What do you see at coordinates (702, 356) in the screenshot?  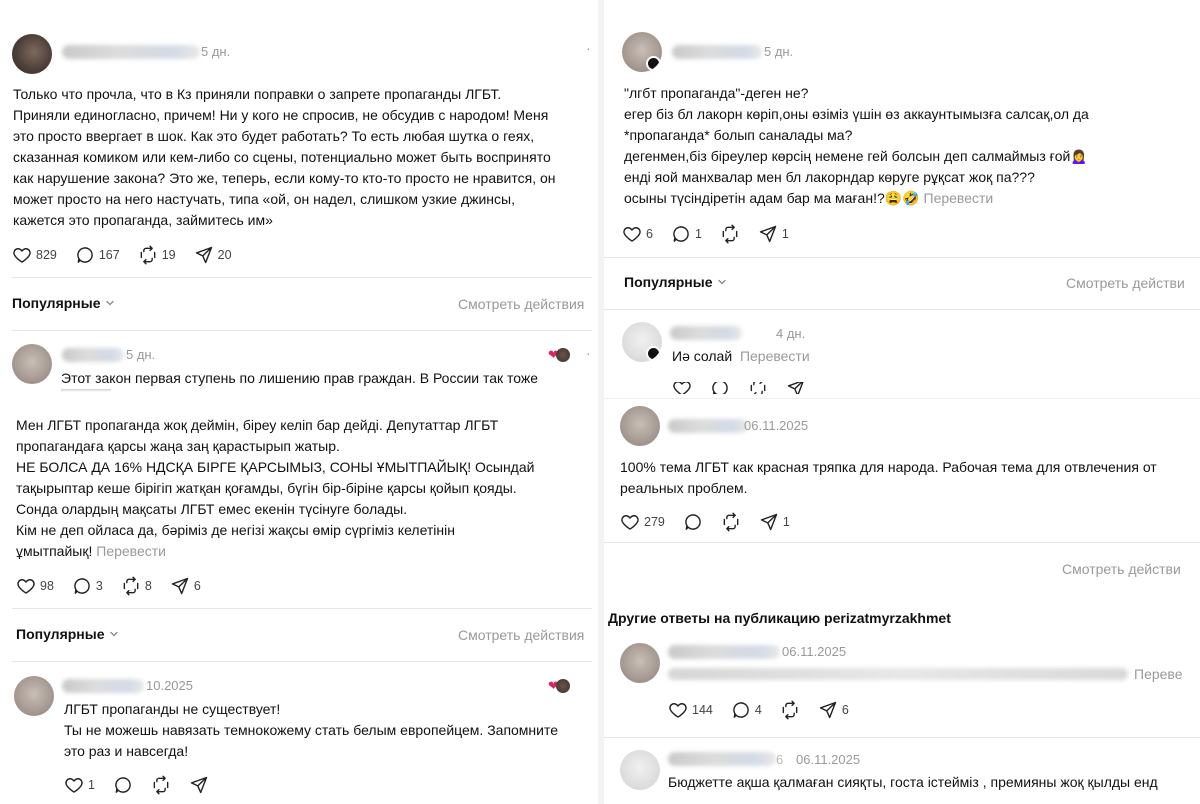 I see `reply-text: Иә солай` at bounding box center [702, 356].